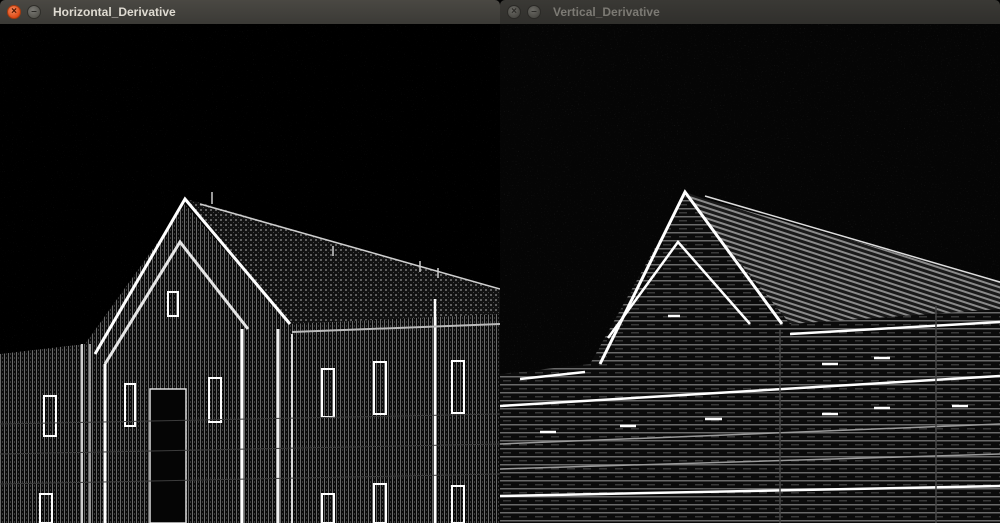 The height and width of the screenshot is (523, 1000). Describe the element at coordinates (606, 12) in the screenshot. I see `window-title: Vertical_Derivative` at that location.